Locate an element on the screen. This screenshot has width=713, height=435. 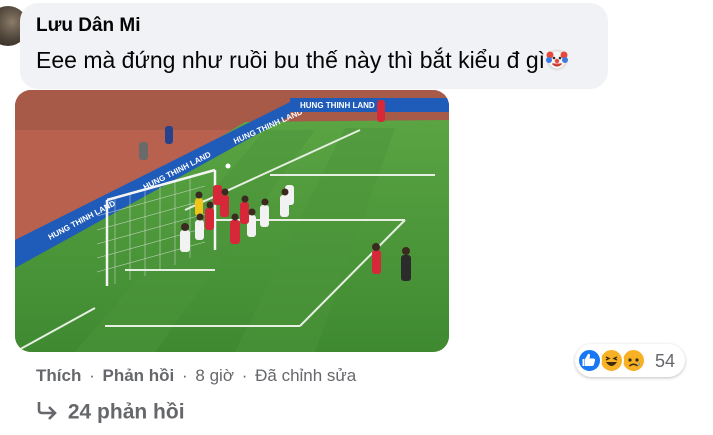
reply-link: Phản hồi is located at coordinates (138, 375).